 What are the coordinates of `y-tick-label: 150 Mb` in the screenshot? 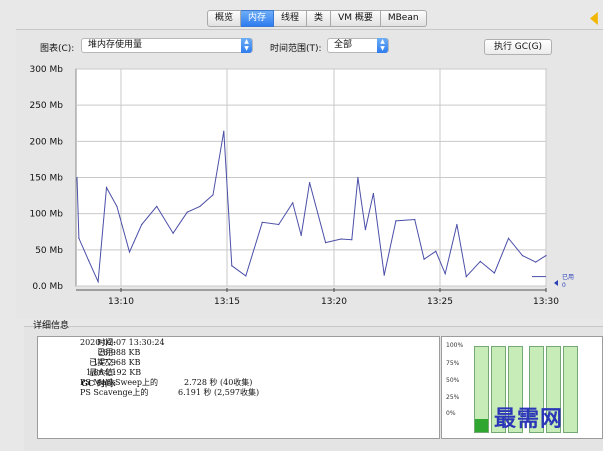 It's located at (46, 179).